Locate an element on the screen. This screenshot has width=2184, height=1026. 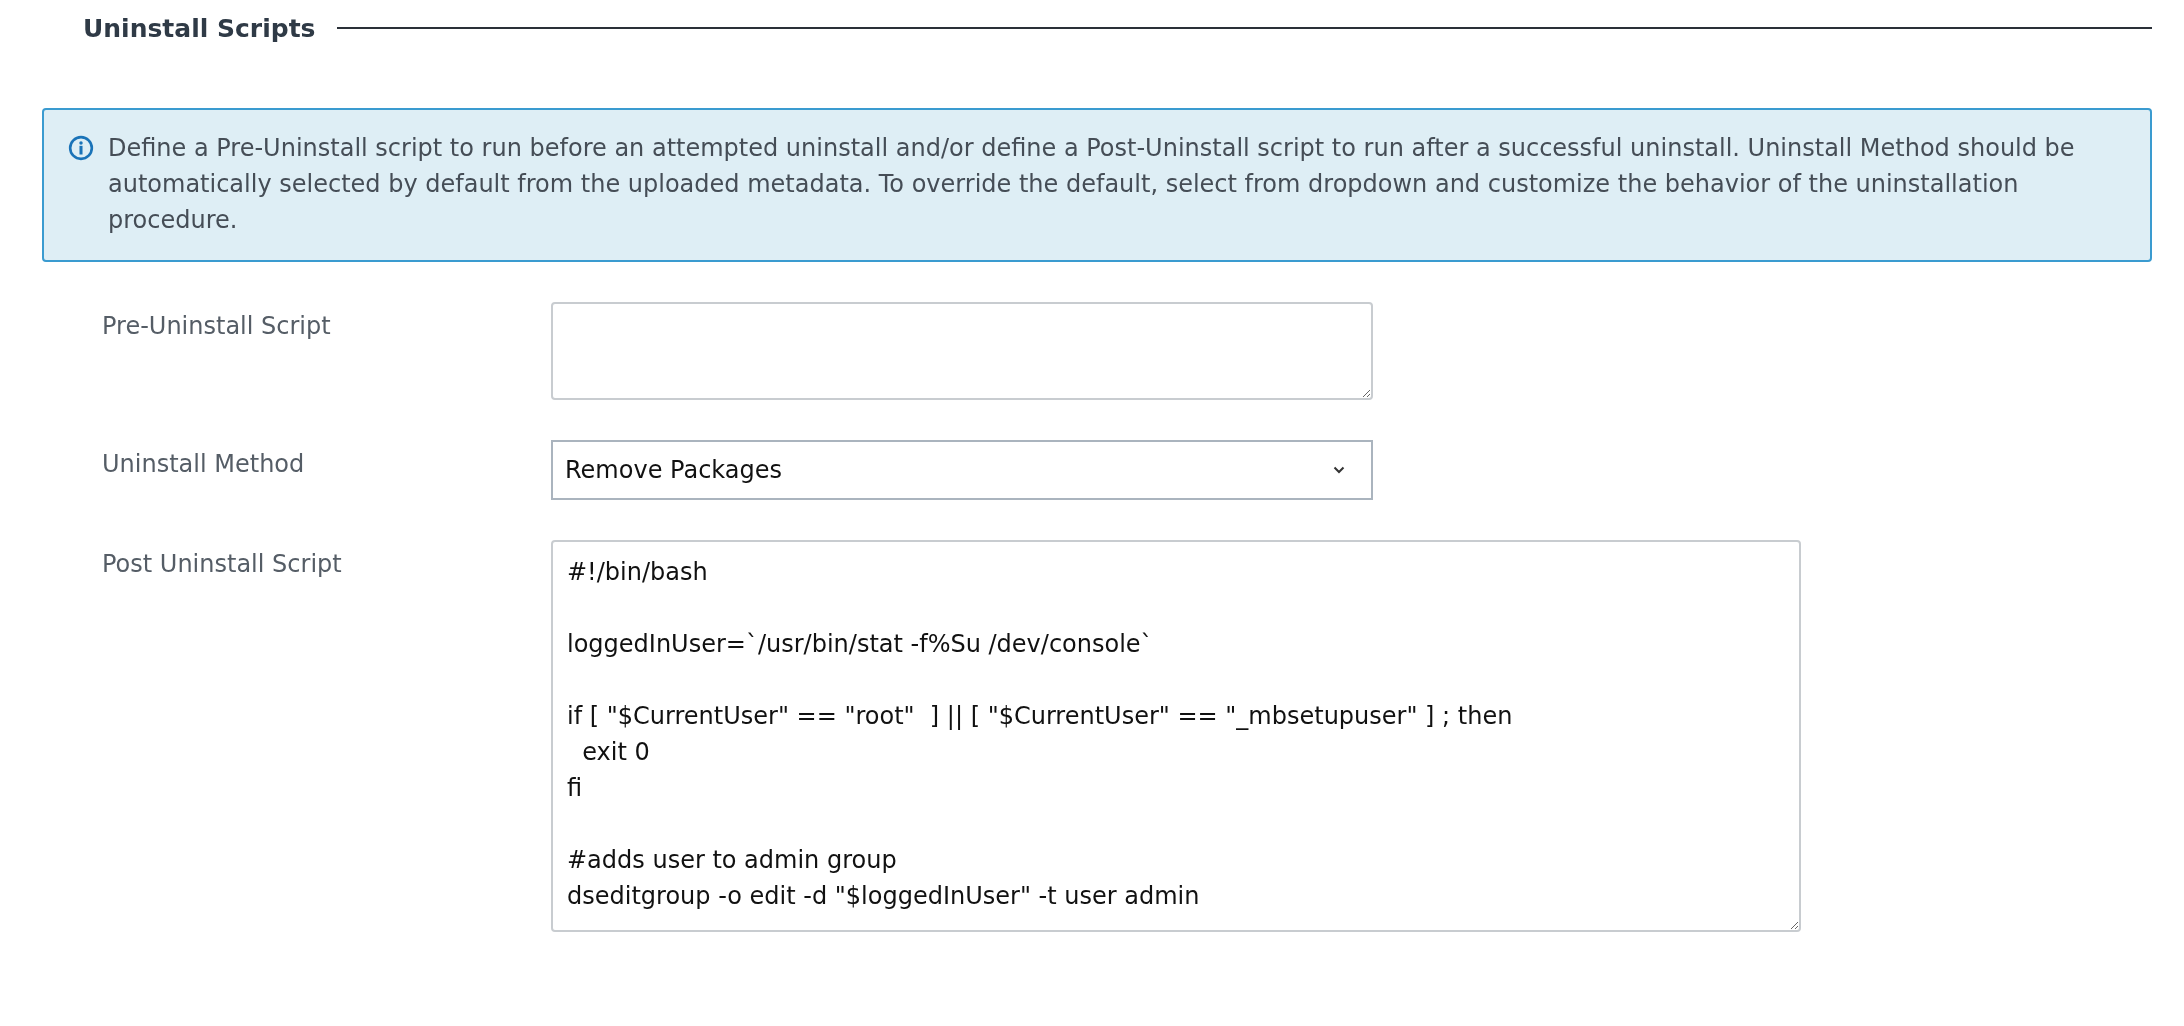
uninstall-method-select: Remove Packages is located at coordinates (962, 470).